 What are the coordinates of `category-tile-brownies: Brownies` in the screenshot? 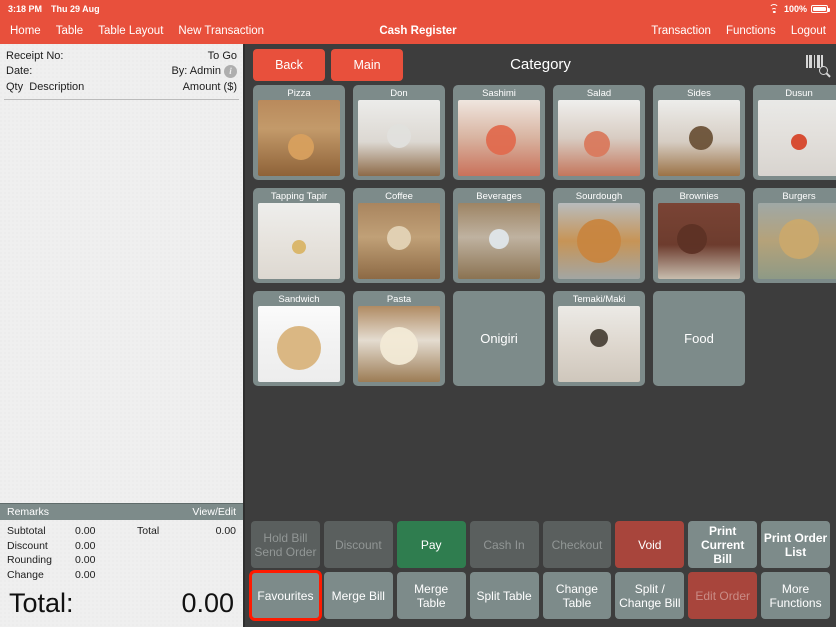 It's located at (699, 235).